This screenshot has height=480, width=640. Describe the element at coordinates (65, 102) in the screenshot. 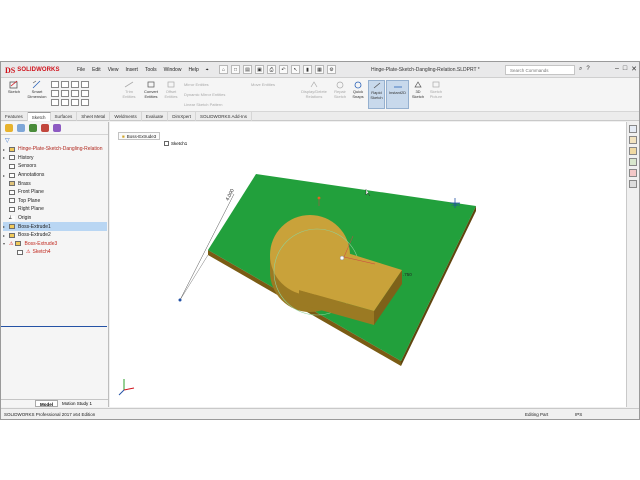

I see `plane-tool-icon` at that location.